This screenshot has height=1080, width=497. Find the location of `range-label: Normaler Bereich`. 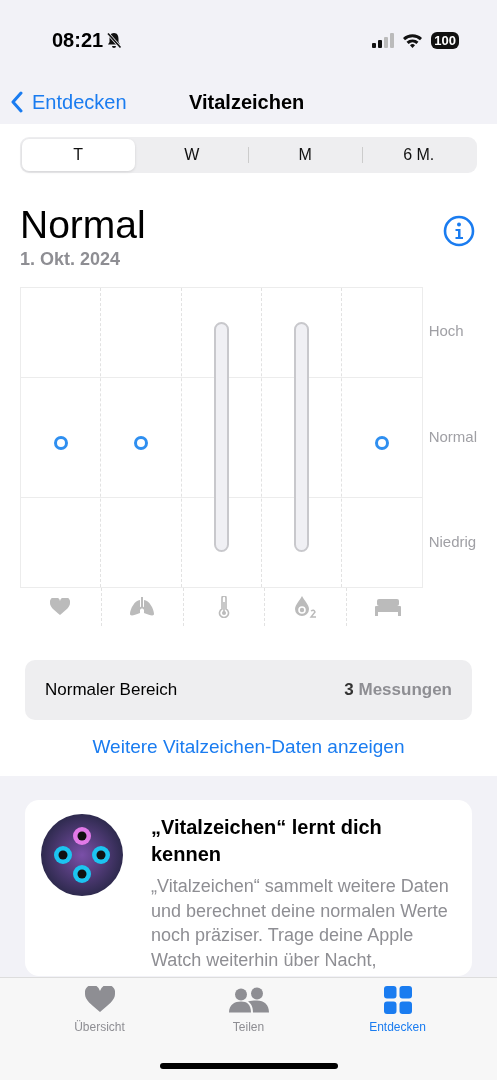

range-label: Normaler Bereich is located at coordinates (111, 690).